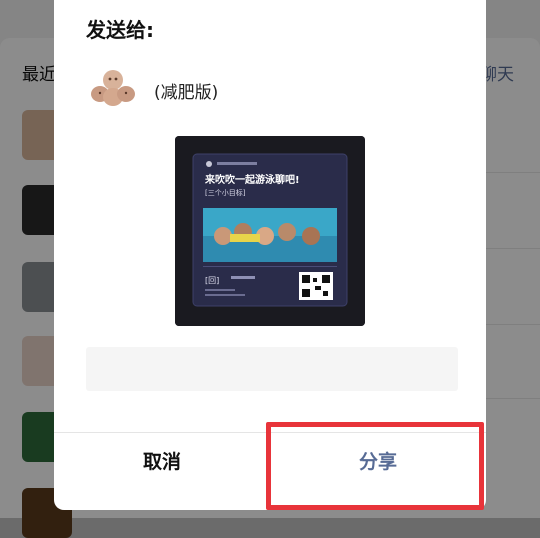  Describe the element at coordinates (272, 369) in the screenshot. I see `message-input` at that location.